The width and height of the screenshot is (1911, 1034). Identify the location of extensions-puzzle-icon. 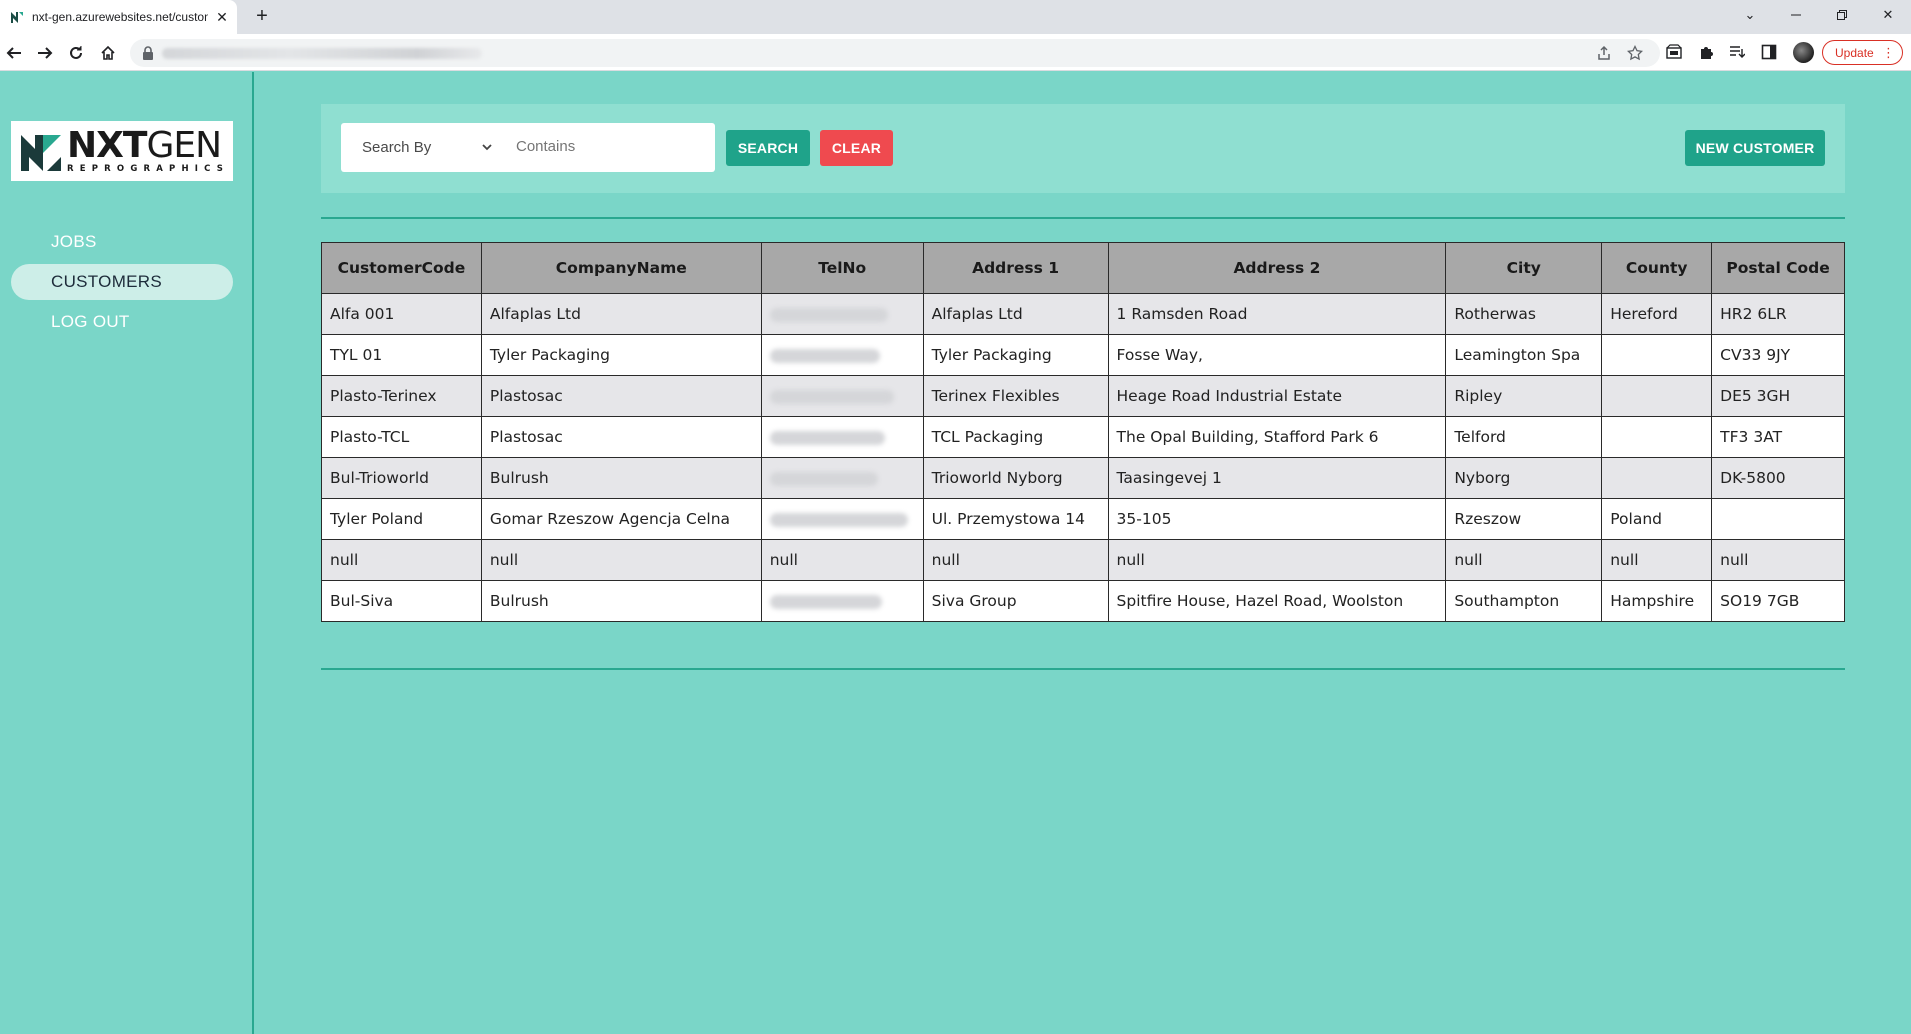
(1706, 52).